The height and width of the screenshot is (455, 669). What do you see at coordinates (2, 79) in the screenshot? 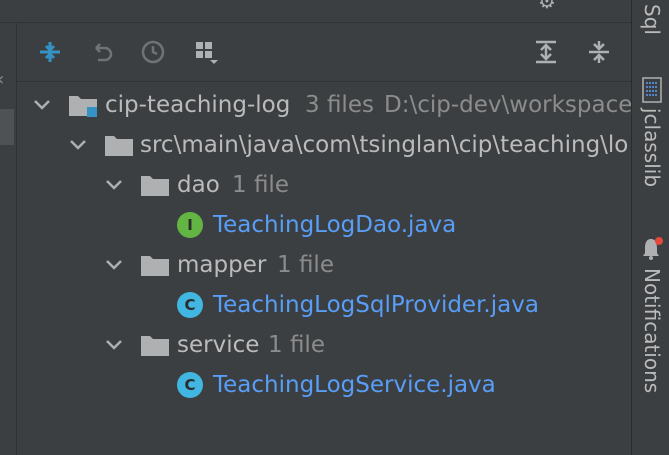
I see `chevron-left-icon: ‹` at bounding box center [2, 79].